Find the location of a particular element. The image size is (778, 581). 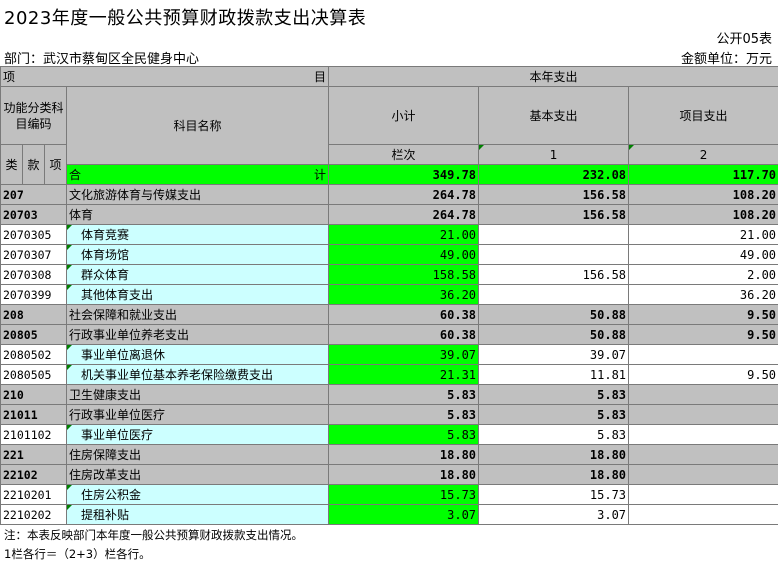

row-code: 20805 is located at coordinates (33, 334).